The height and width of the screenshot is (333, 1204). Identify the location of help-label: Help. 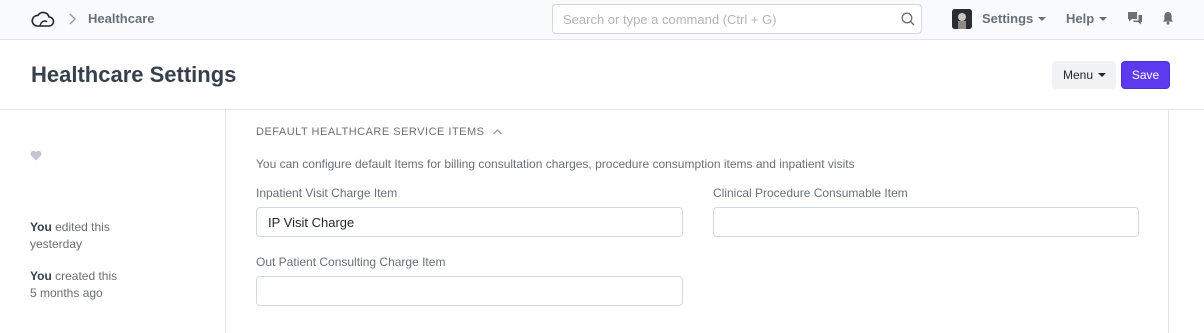
(1080, 18).